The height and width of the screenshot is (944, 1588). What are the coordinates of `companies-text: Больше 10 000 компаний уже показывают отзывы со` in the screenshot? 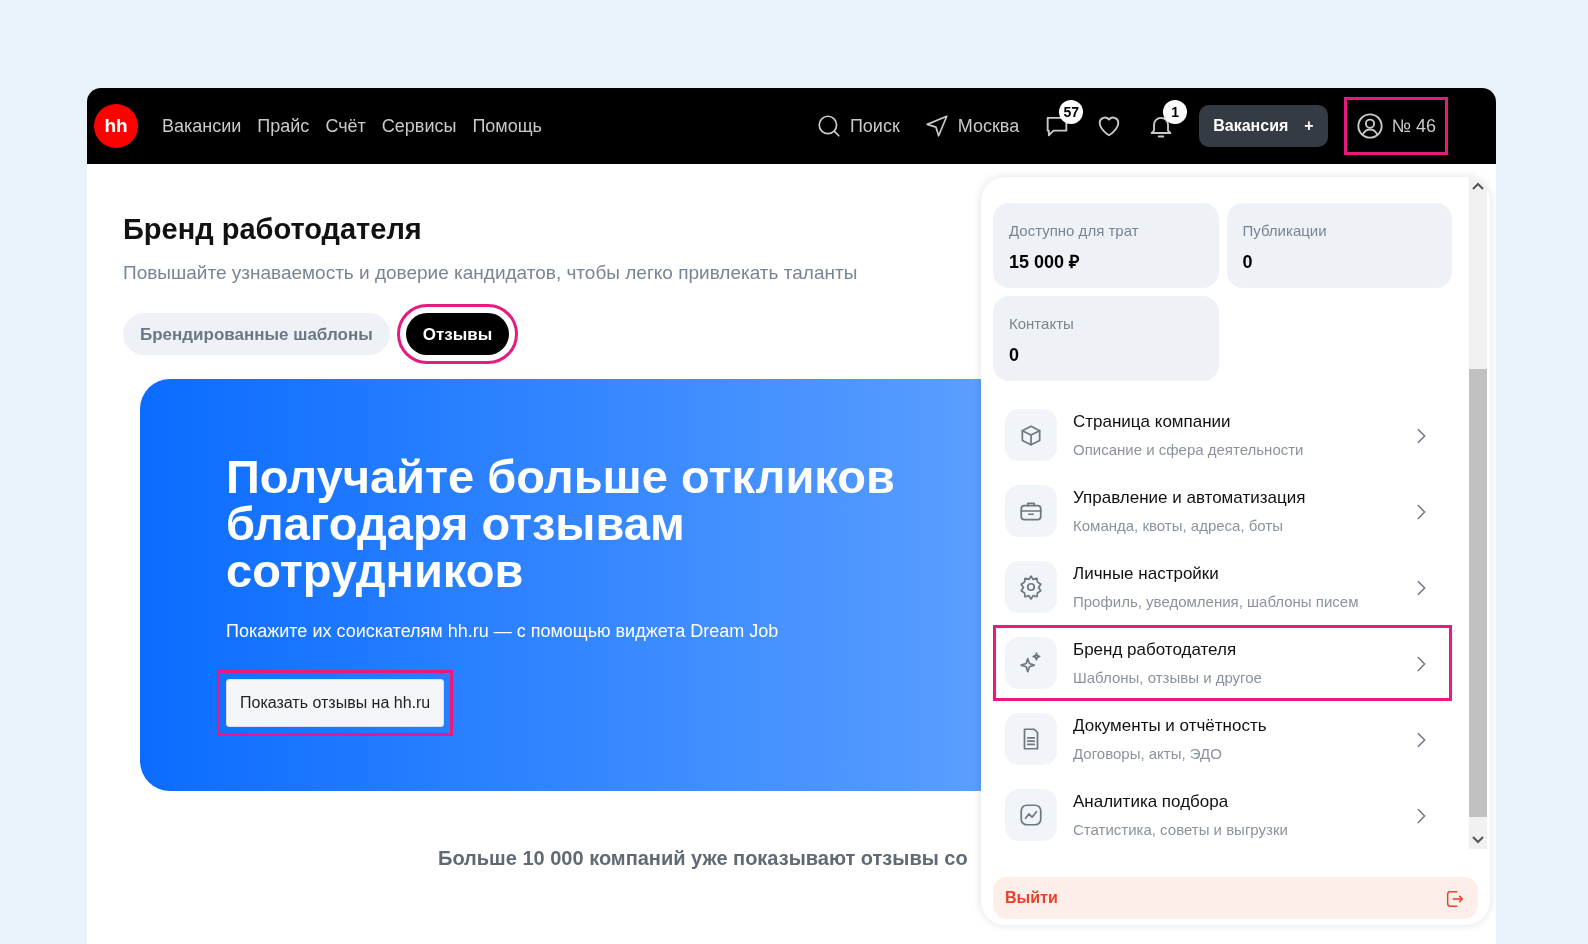 It's located at (703, 859).